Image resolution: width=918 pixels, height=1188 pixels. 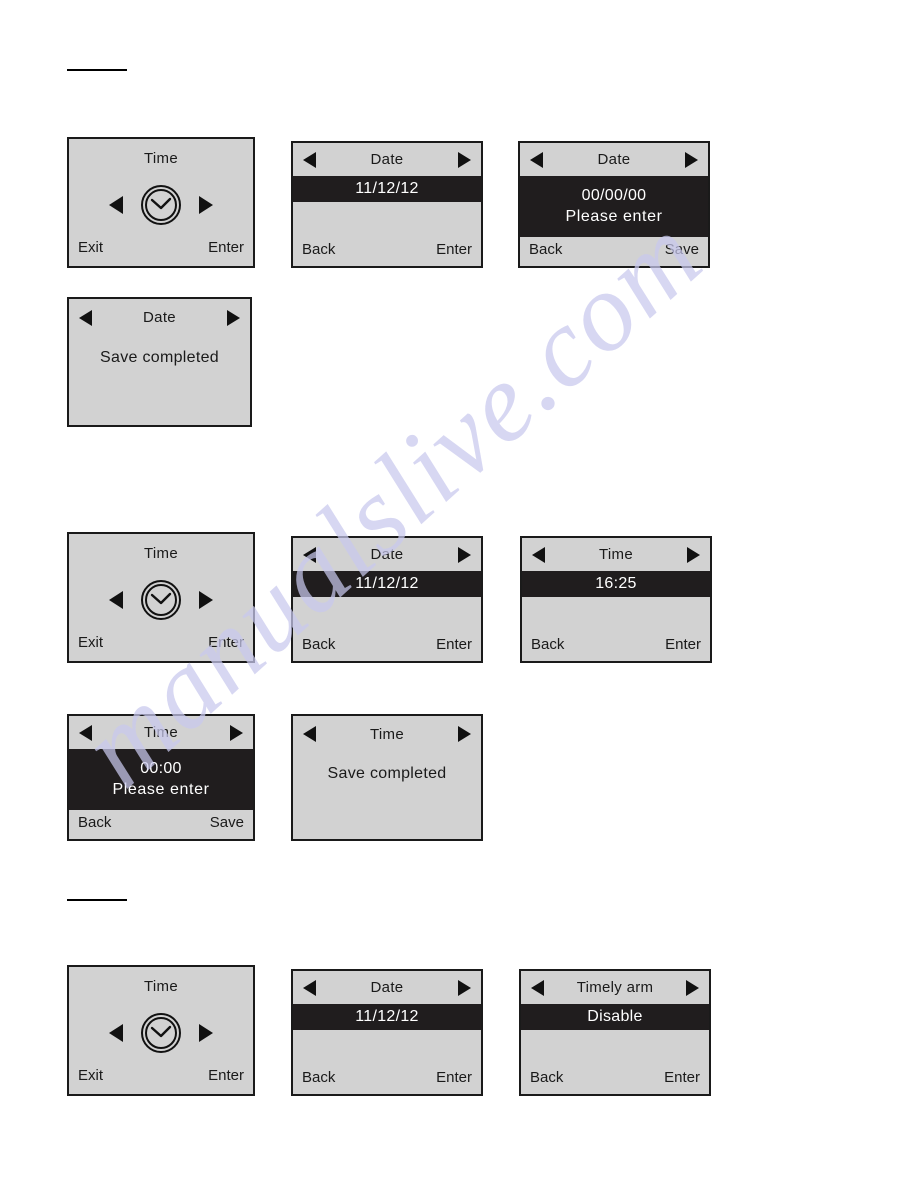 What do you see at coordinates (387, 204) in the screenshot?
I see `lcd-screen-date-menu-1: Date 11/12/12 Back Enter` at bounding box center [387, 204].